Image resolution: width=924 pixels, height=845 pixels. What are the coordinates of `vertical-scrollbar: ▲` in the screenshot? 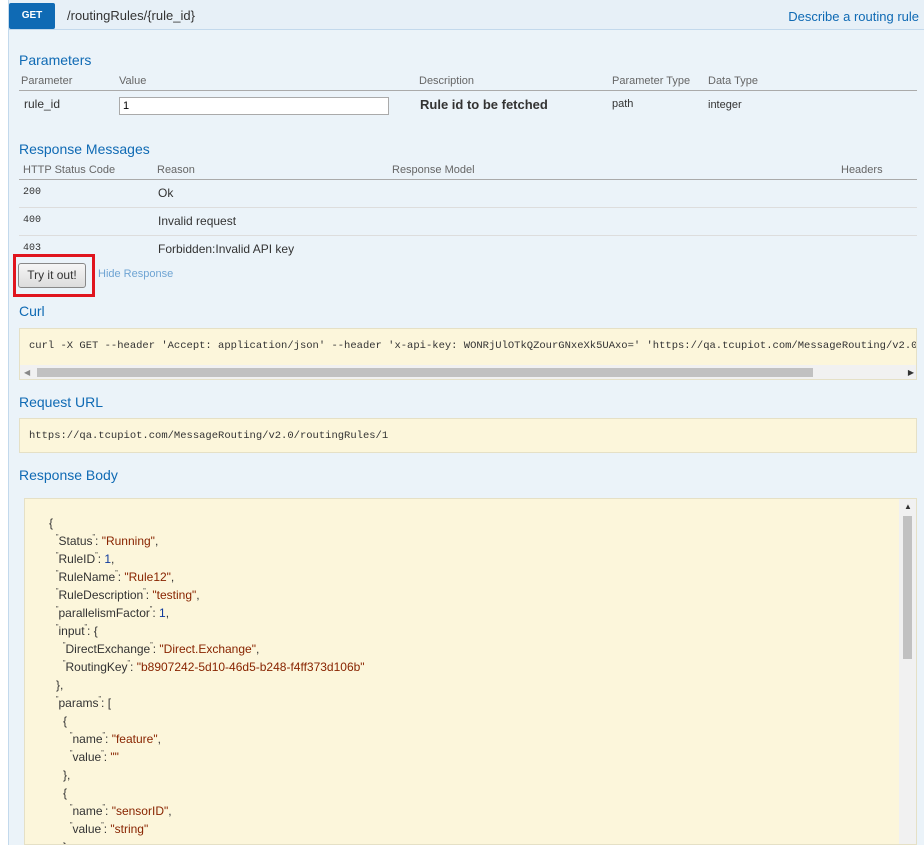 It's located at (907, 671).